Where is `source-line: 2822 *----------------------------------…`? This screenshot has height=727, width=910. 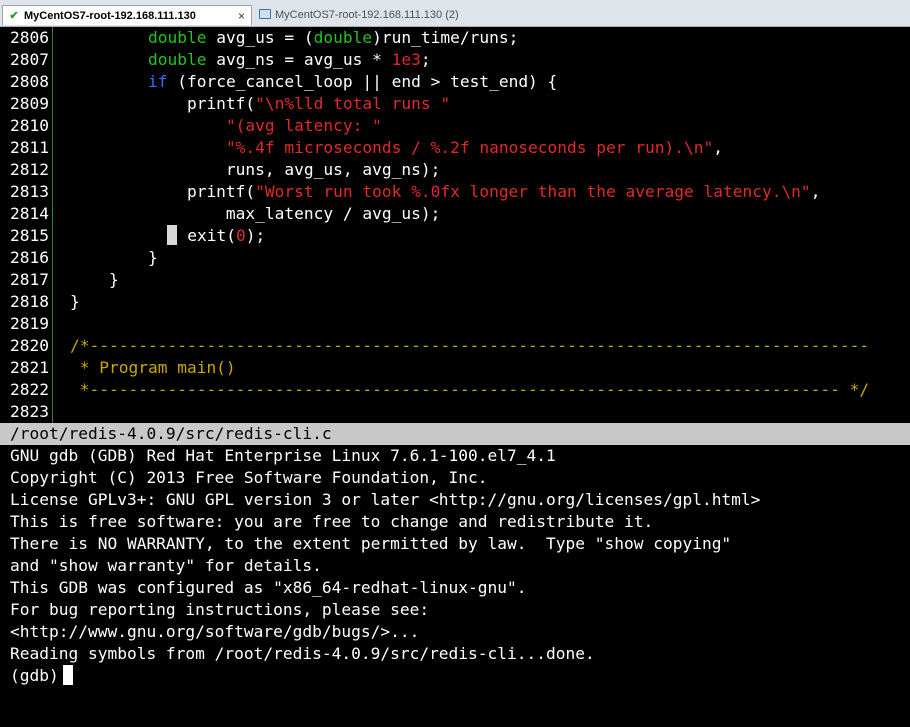
source-line: 2822 *----------------------------------… is located at coordinates (455, 390).